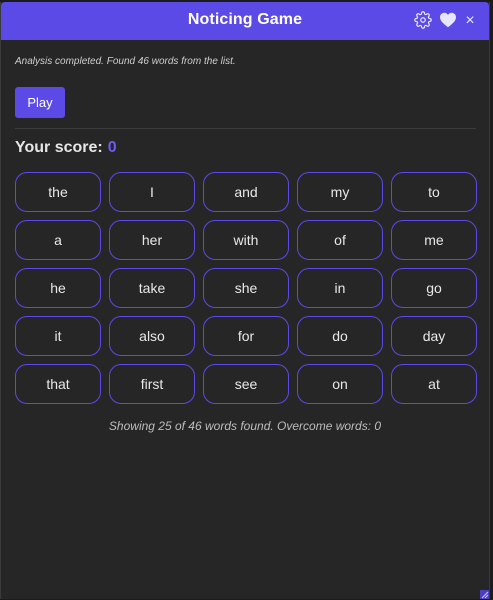 This screenshot has height=600, width=493. I want to click on word-button: for, so click(246, 336).